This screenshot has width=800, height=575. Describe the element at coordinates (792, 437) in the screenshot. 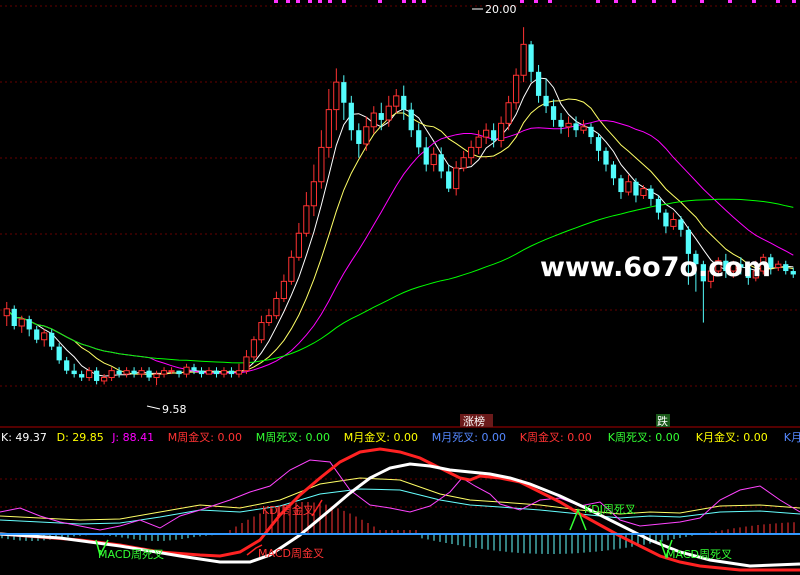

I see `legend-item: K月死叉: 0.00` at that location.